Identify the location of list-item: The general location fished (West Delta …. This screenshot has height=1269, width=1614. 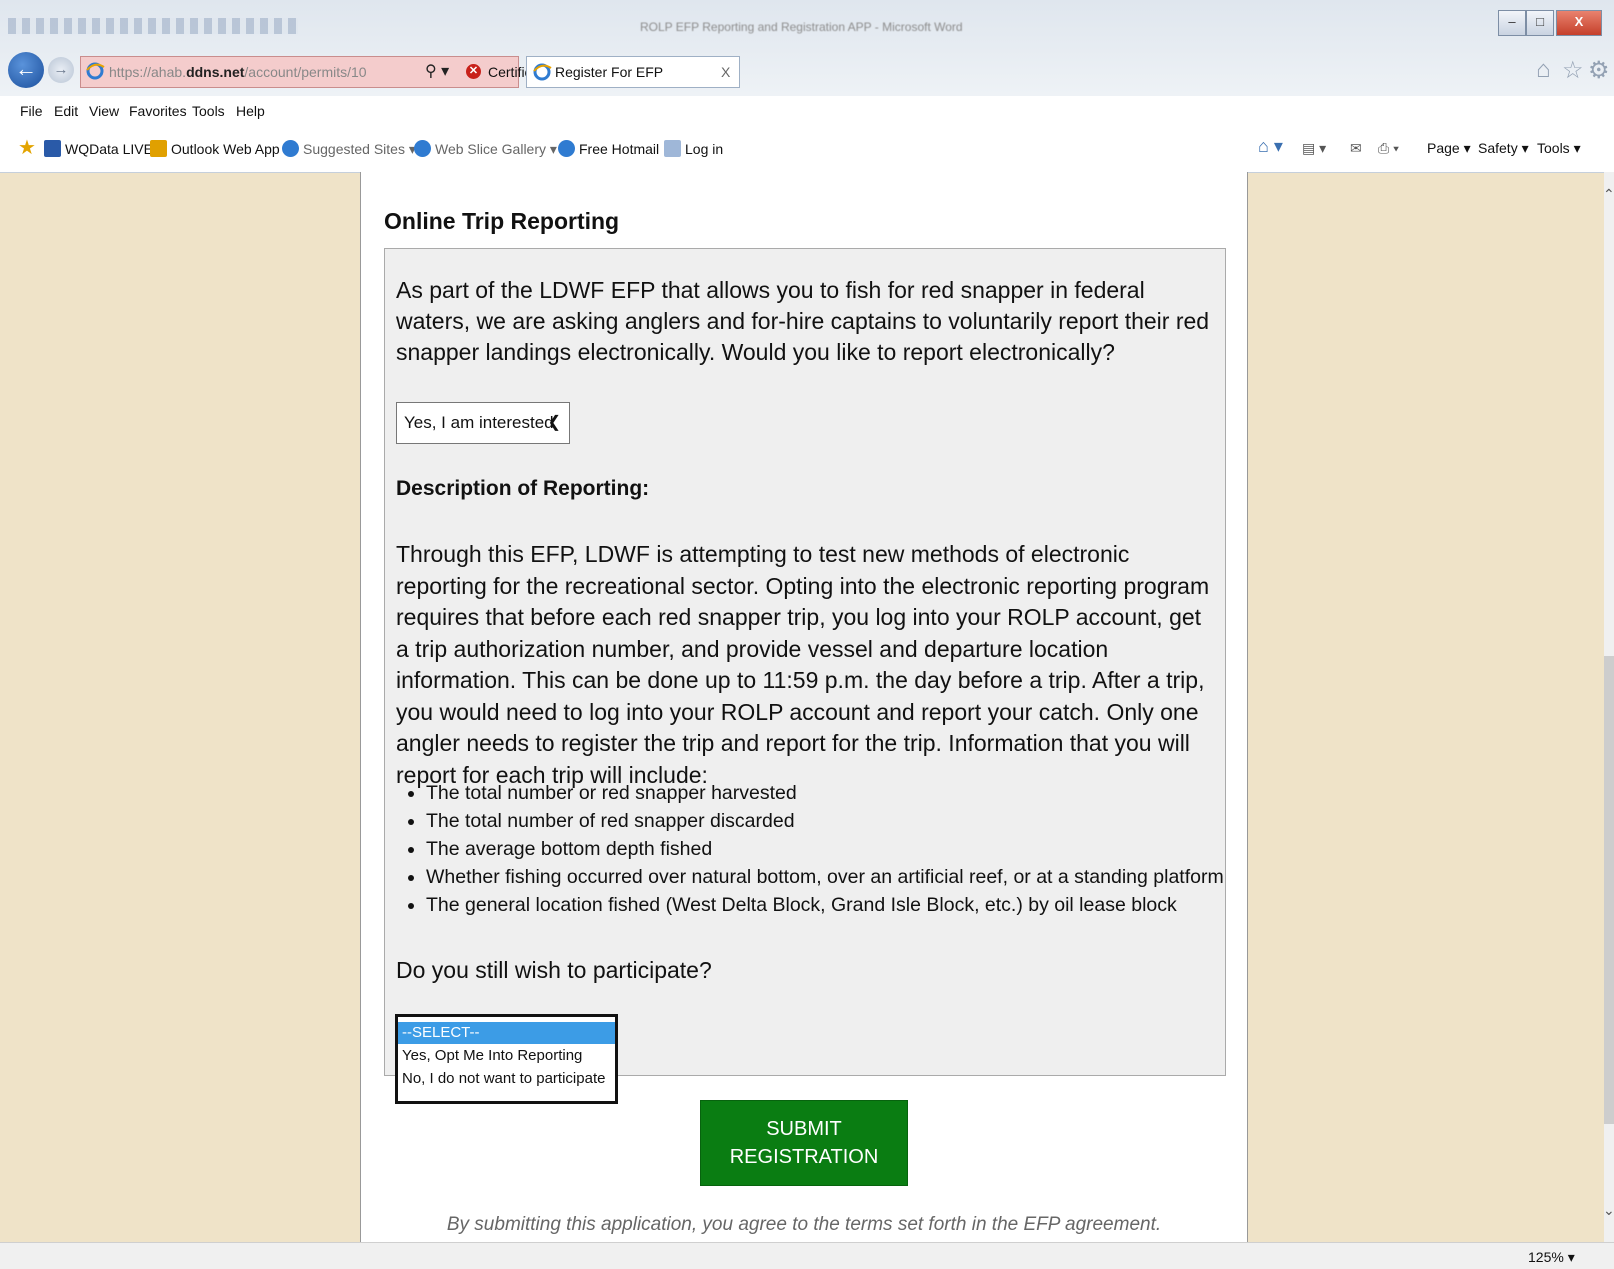
(833, 905).